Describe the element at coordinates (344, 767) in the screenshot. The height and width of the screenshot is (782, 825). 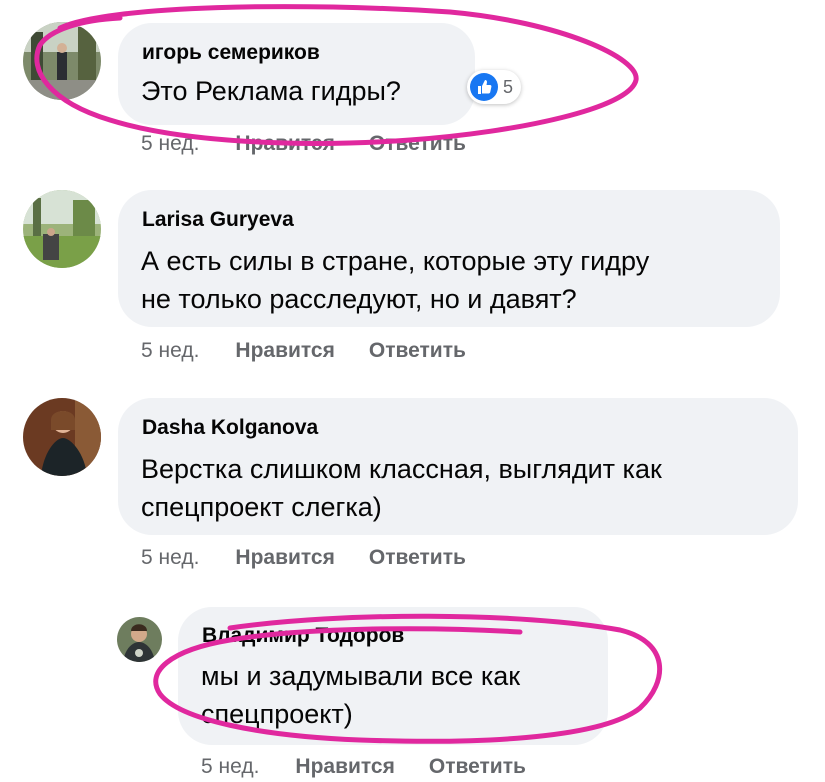
I see `like-button: Нравится` at that location.